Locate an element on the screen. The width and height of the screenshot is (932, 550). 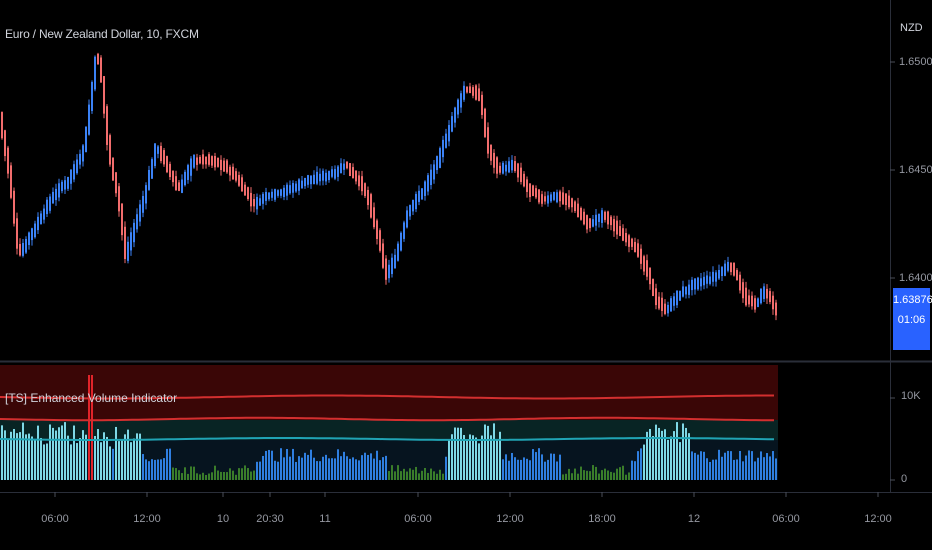
indicator-title: [TS] Enhanced Volume Indicator is located at coordinates (91, 398).